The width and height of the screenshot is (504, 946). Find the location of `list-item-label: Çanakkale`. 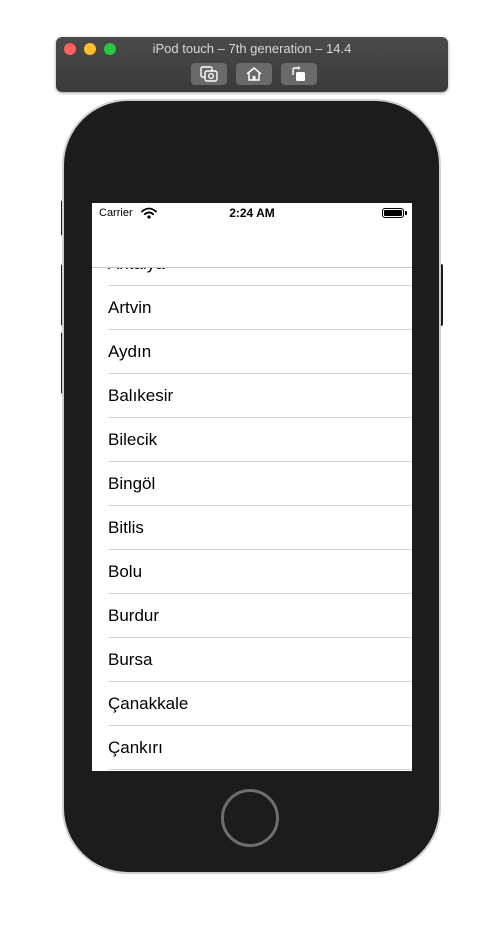

list-item-label: Çanakkale is located at coordinates (148, 703).